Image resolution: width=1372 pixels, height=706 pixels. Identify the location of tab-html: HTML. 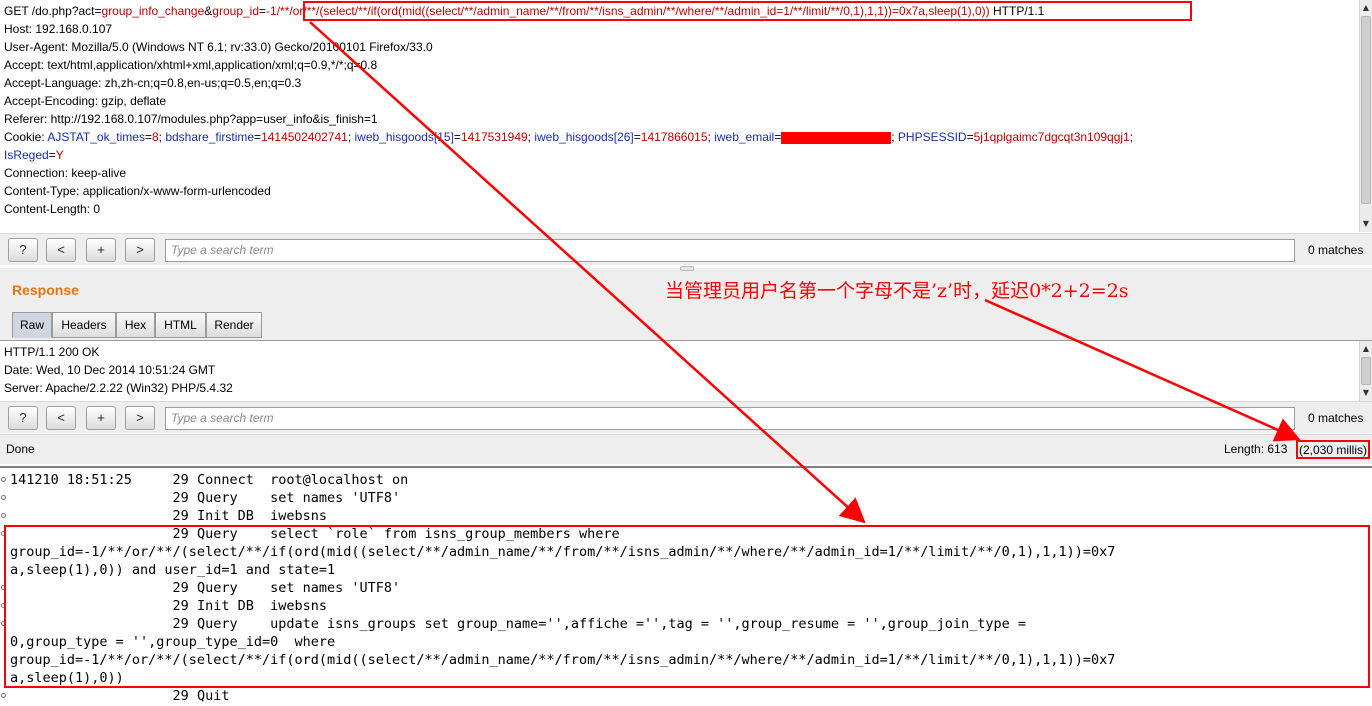
(180, 325).